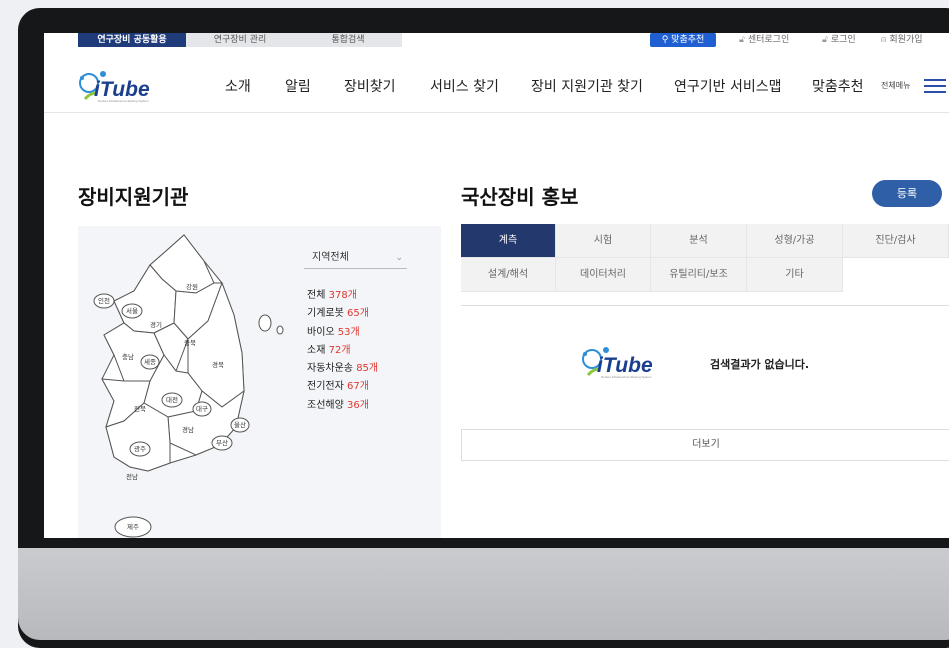  I want to click on region-gyeongbuk: 경북, so click(218, 364).